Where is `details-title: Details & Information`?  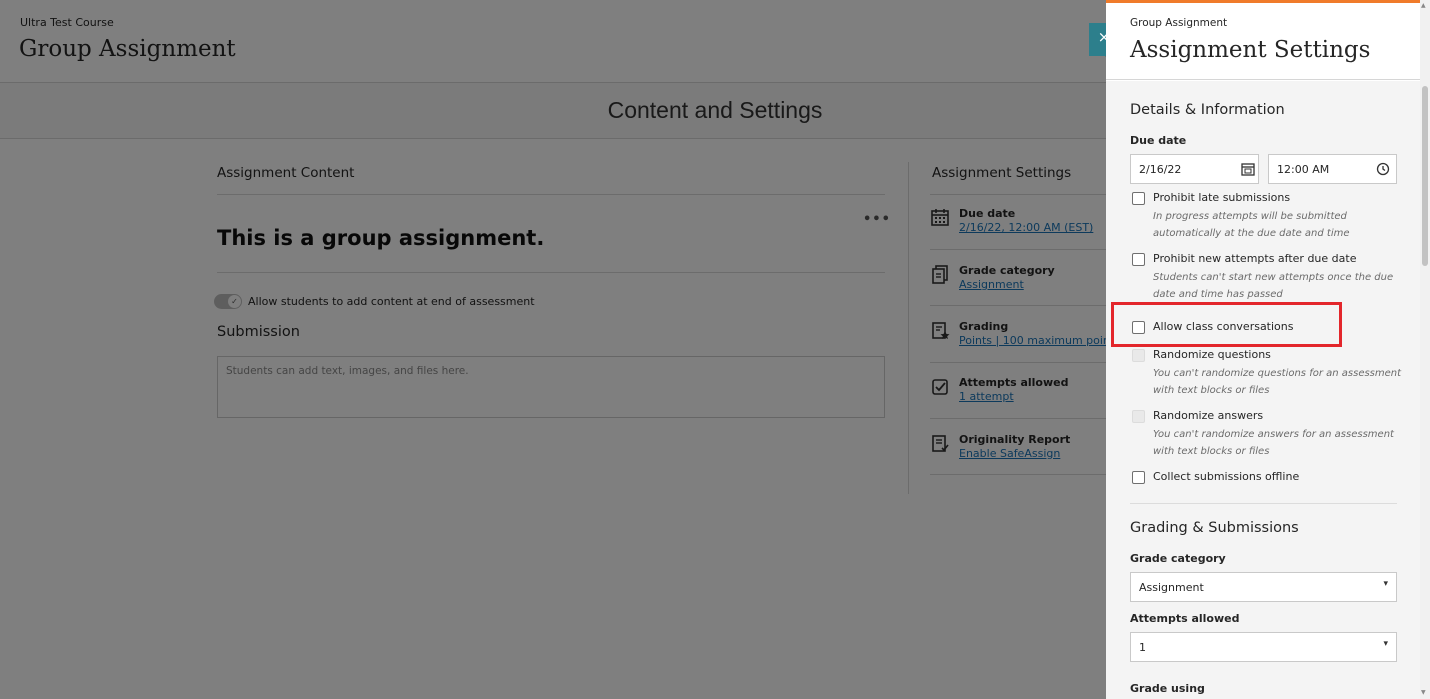 details-title: Details & Information is located at coordinates (1207, 110).